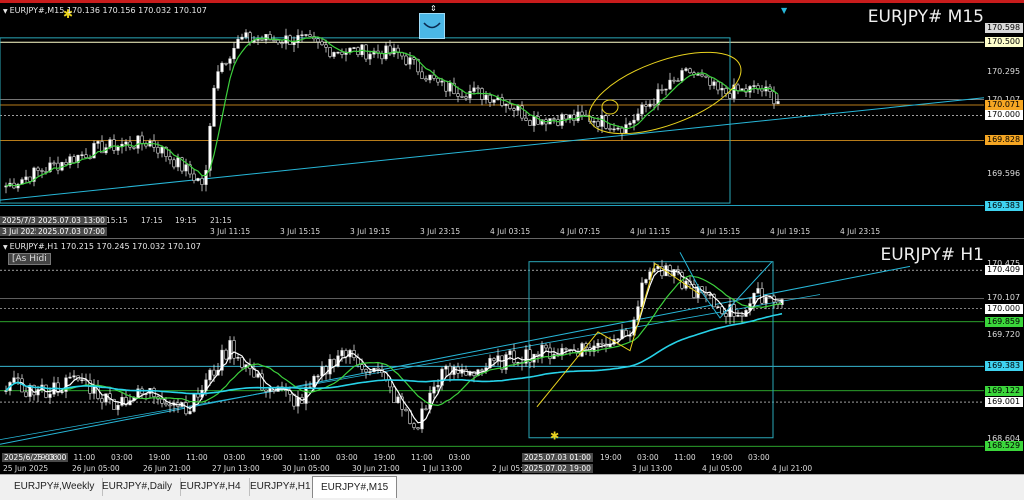 The image size is (1024, 500). What do you see at coordinates (236, 468) in the screenshot?
I see `time-label: 27 Jun 13:00` at bounding box center [236, 468].